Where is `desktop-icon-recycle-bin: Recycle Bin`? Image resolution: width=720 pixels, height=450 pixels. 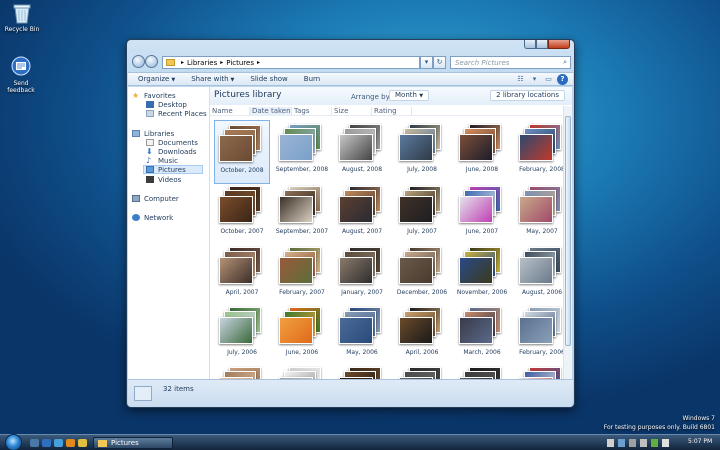 desktop-icon-recycle-bin: Recycle Bin is located at coordinates (22, 17).